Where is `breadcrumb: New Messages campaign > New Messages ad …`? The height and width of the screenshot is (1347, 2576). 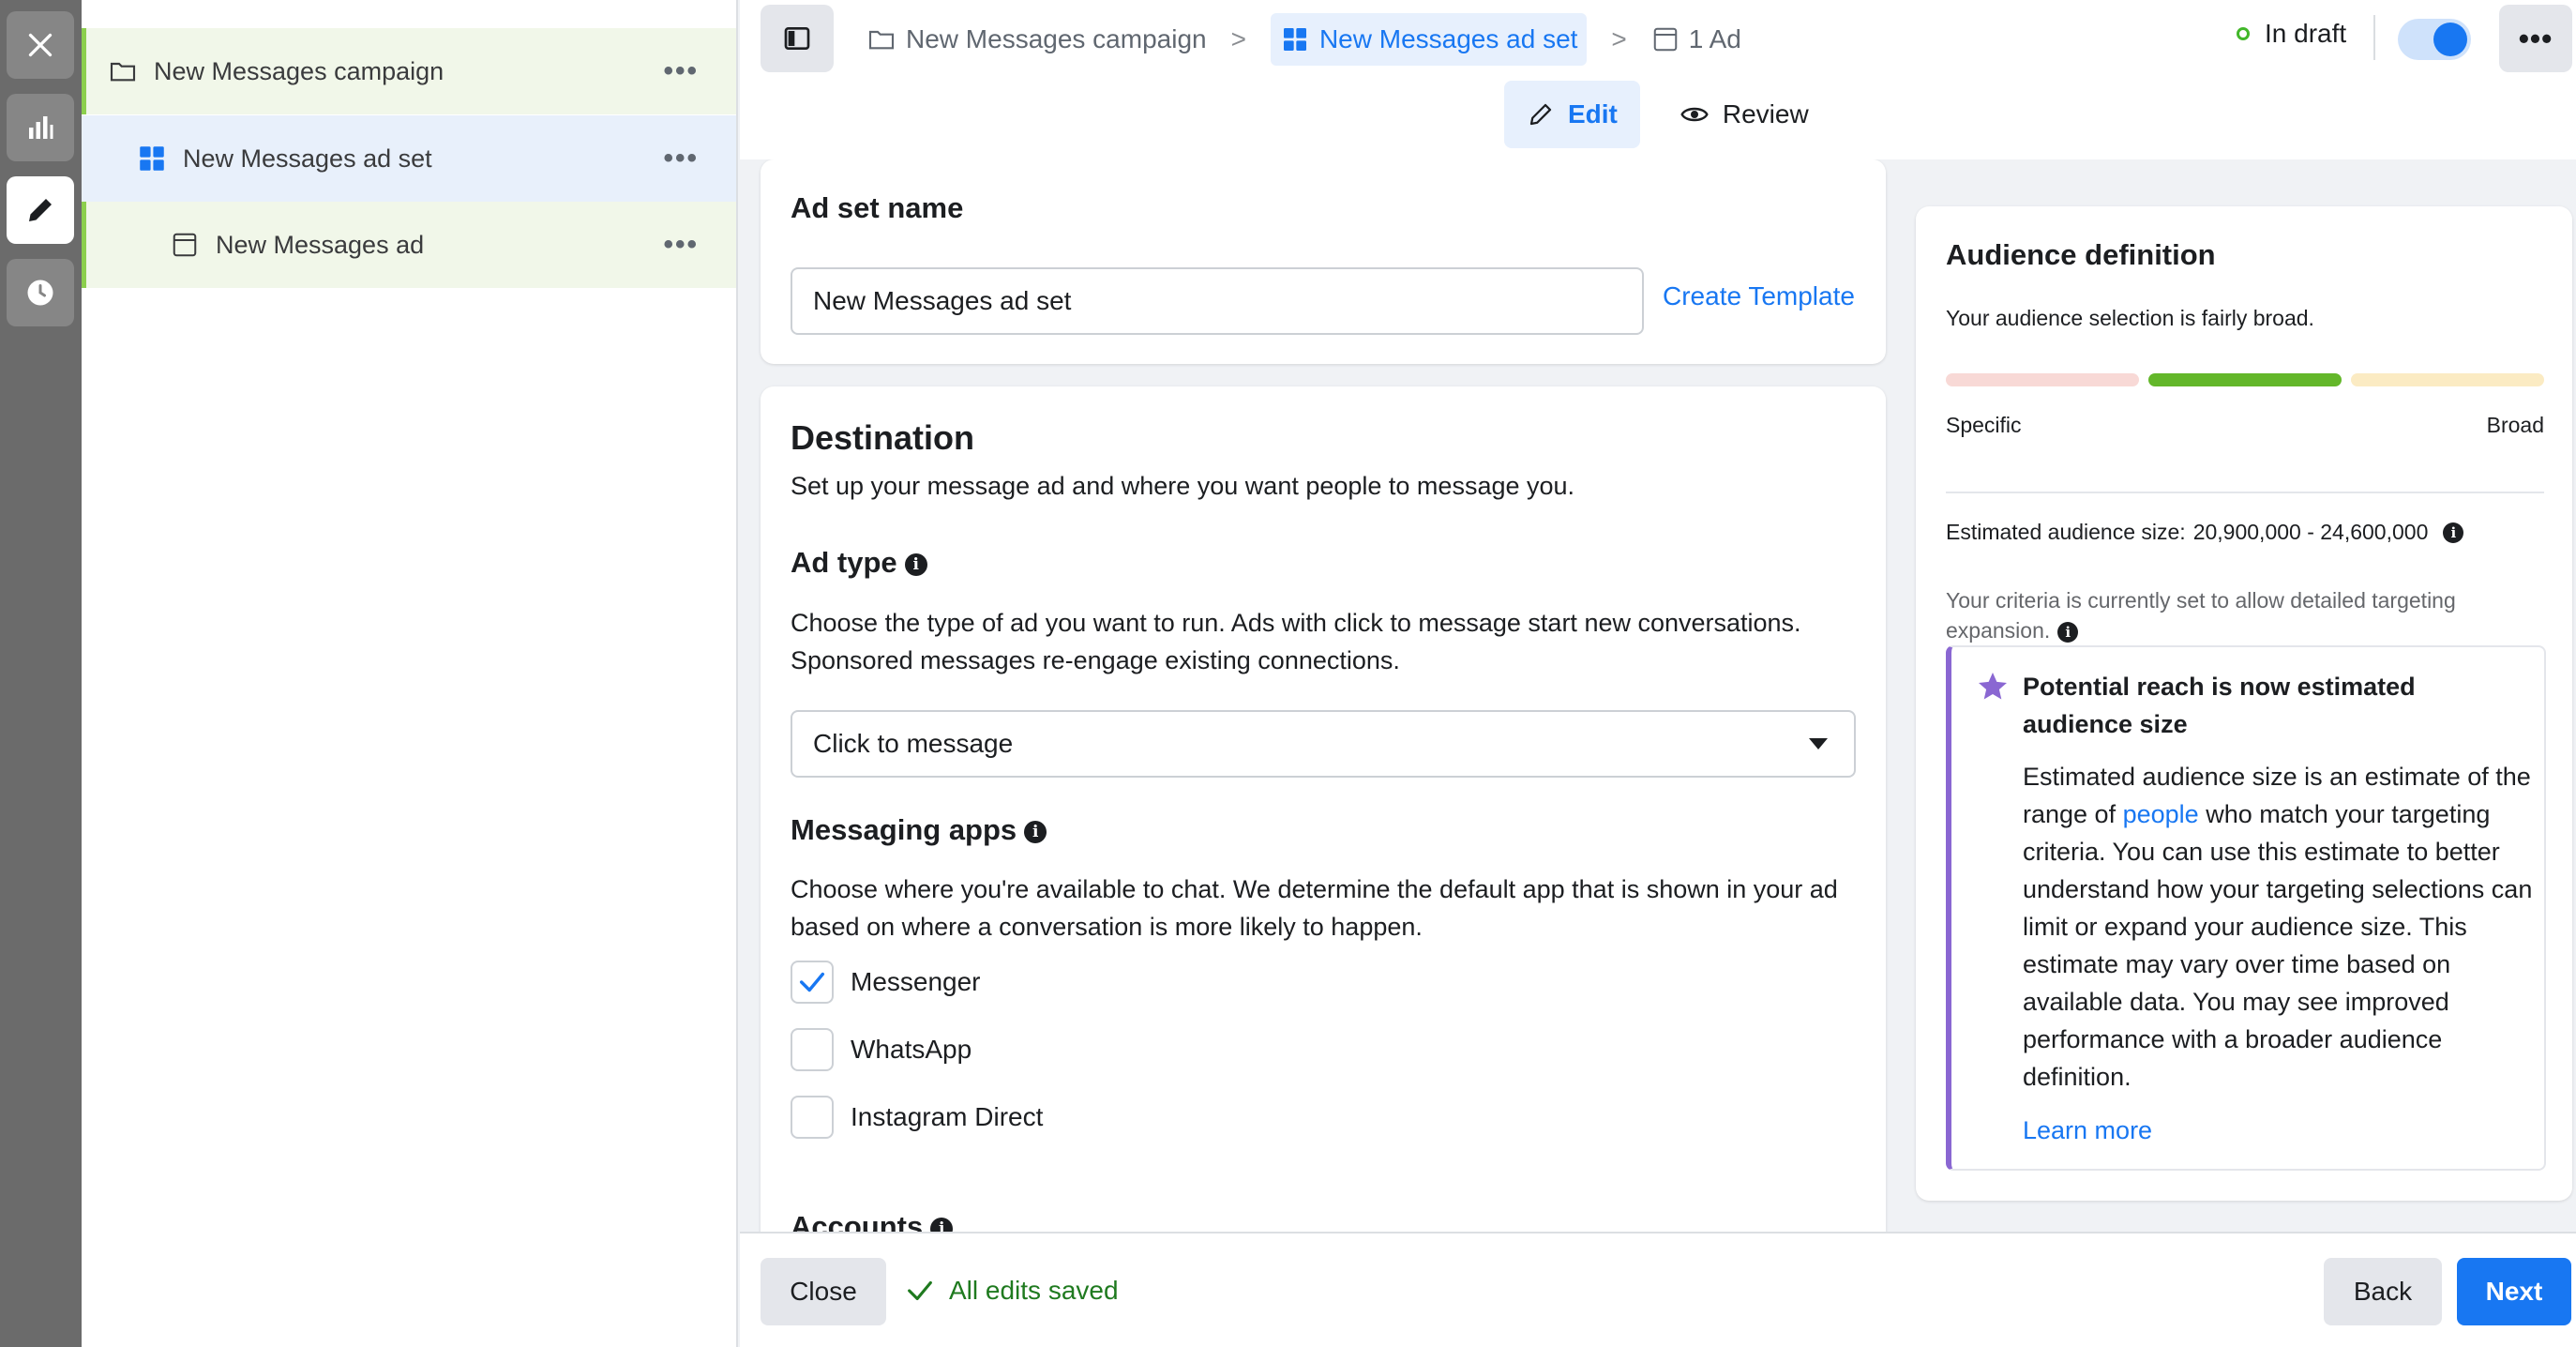
breadcrumb: New Messages campaign > New Messages ad … is located at coordinates (1303, 39).